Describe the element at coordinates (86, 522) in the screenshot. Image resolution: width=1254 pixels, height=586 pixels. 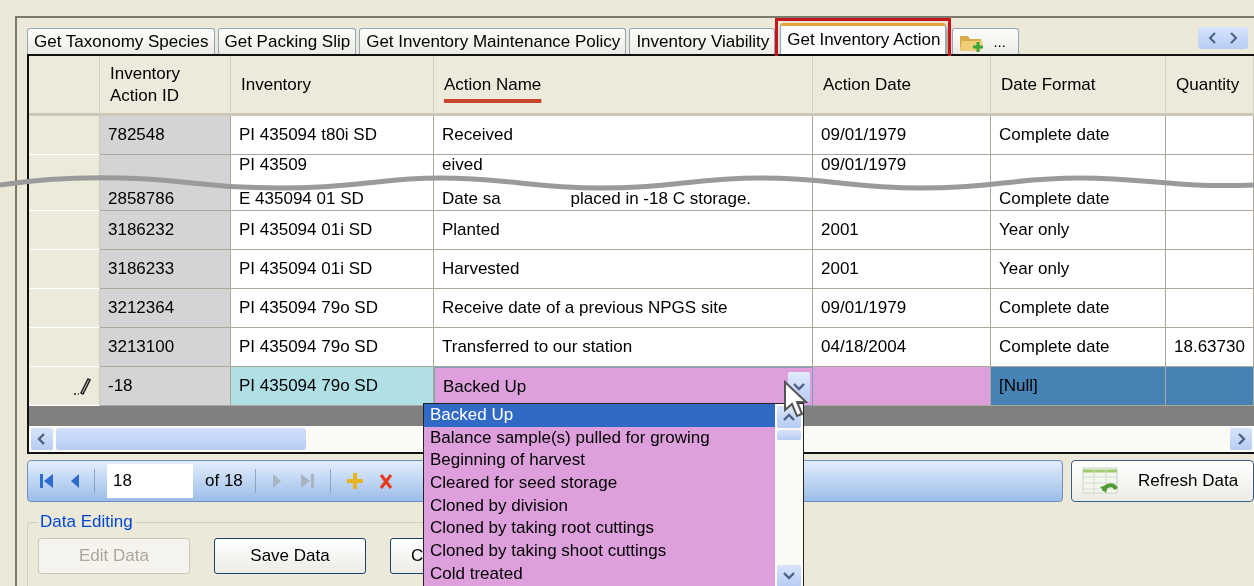
I see `group-title: Data Editing` at that location.